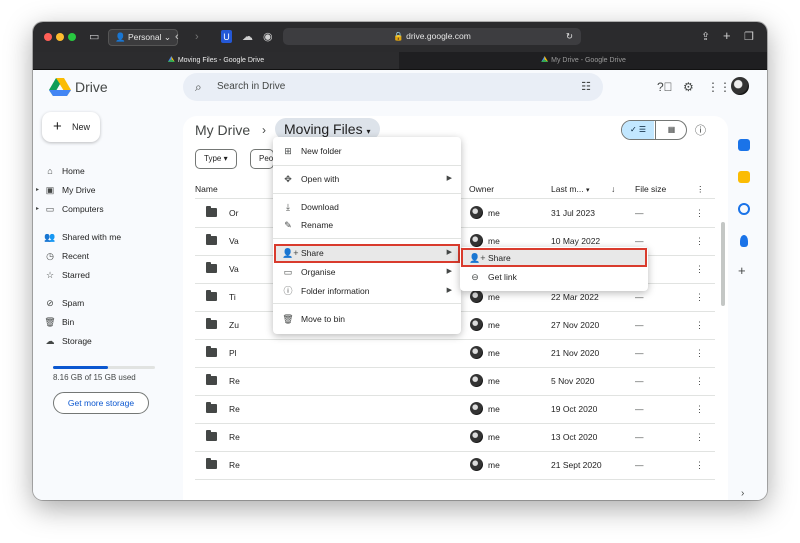  I want to click on contacts-icon, so click(744, 241).